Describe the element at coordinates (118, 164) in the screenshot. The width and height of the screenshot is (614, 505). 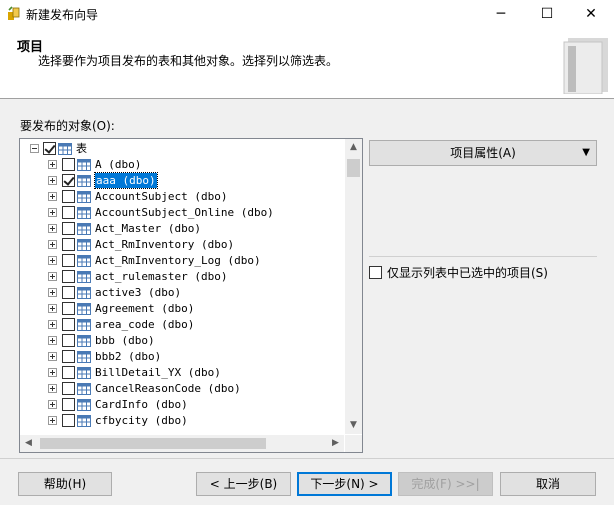
I see `tree-item-label: A (dbo)` at that location.